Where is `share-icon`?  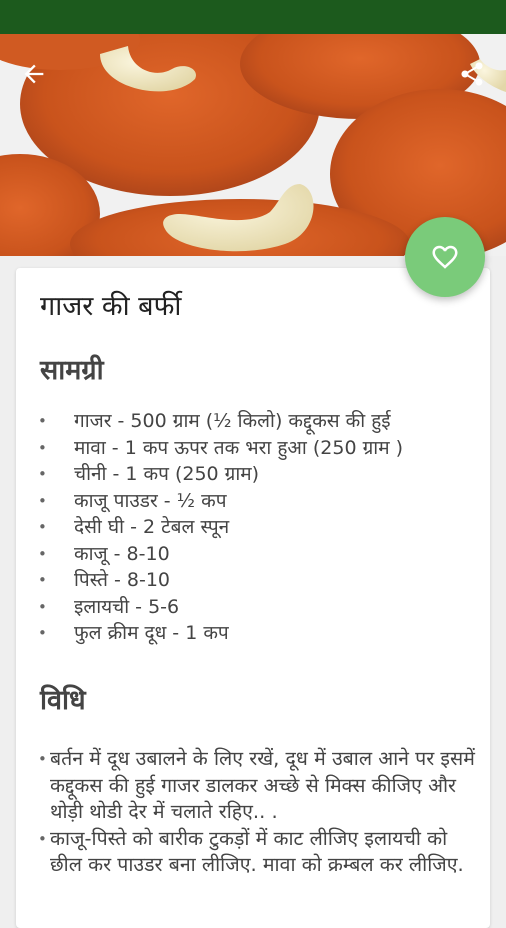 share-icon is located at coordinates (472, 74).